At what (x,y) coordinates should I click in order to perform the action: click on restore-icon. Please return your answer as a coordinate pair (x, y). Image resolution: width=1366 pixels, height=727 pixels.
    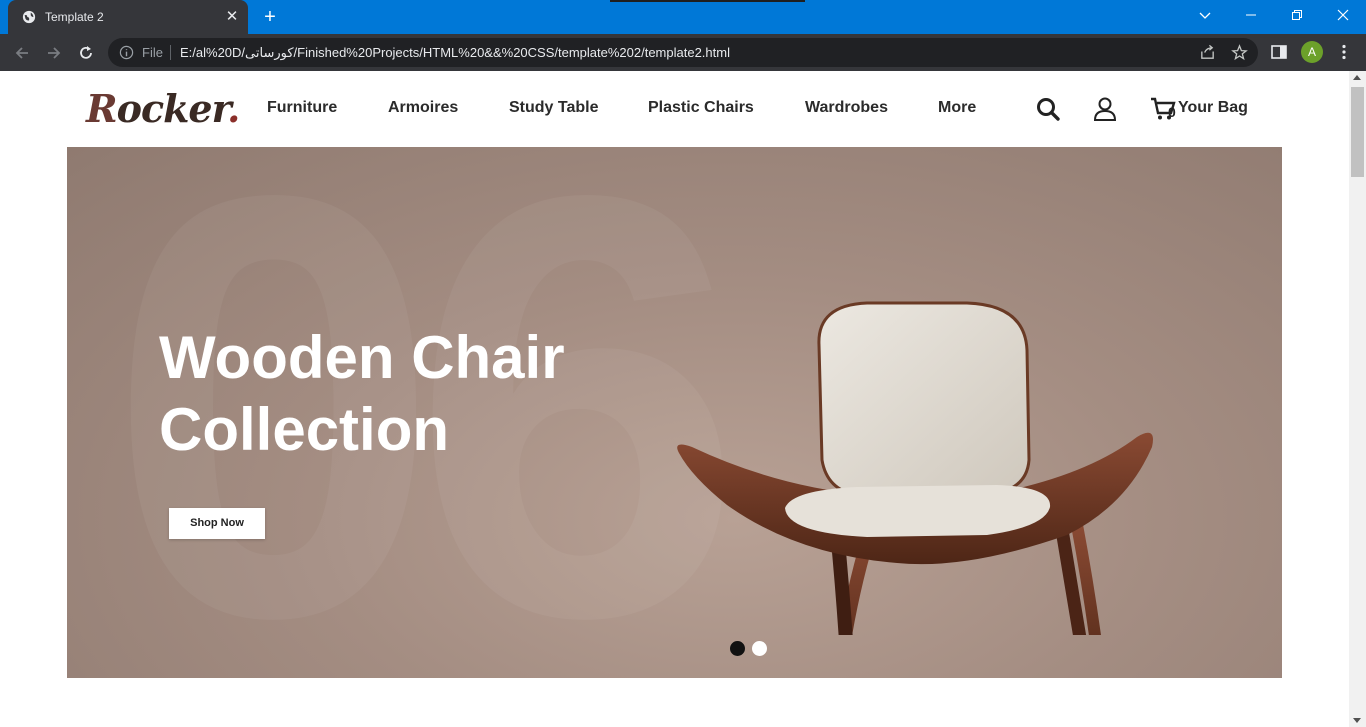
    Looking at the image, I should click on (1297, 15).